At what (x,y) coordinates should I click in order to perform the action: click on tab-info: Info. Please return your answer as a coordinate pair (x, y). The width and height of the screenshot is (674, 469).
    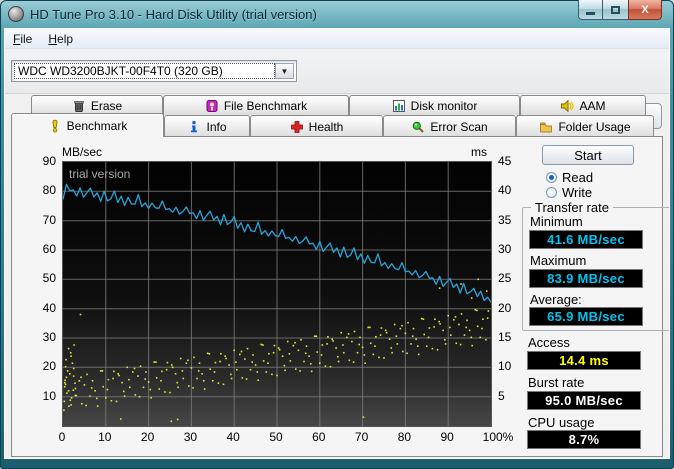
    Looking at the image, I should click on (207, 126).